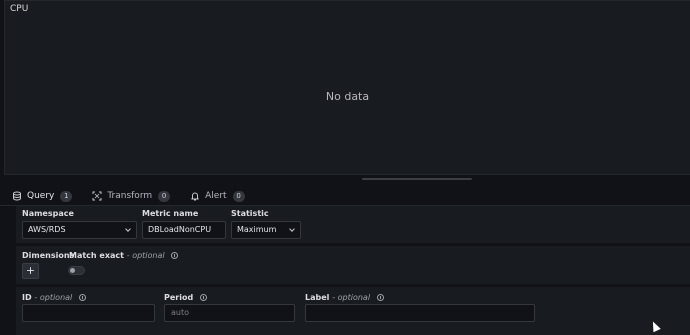  I want to click on id-optional: - optional, so click(53, 297).